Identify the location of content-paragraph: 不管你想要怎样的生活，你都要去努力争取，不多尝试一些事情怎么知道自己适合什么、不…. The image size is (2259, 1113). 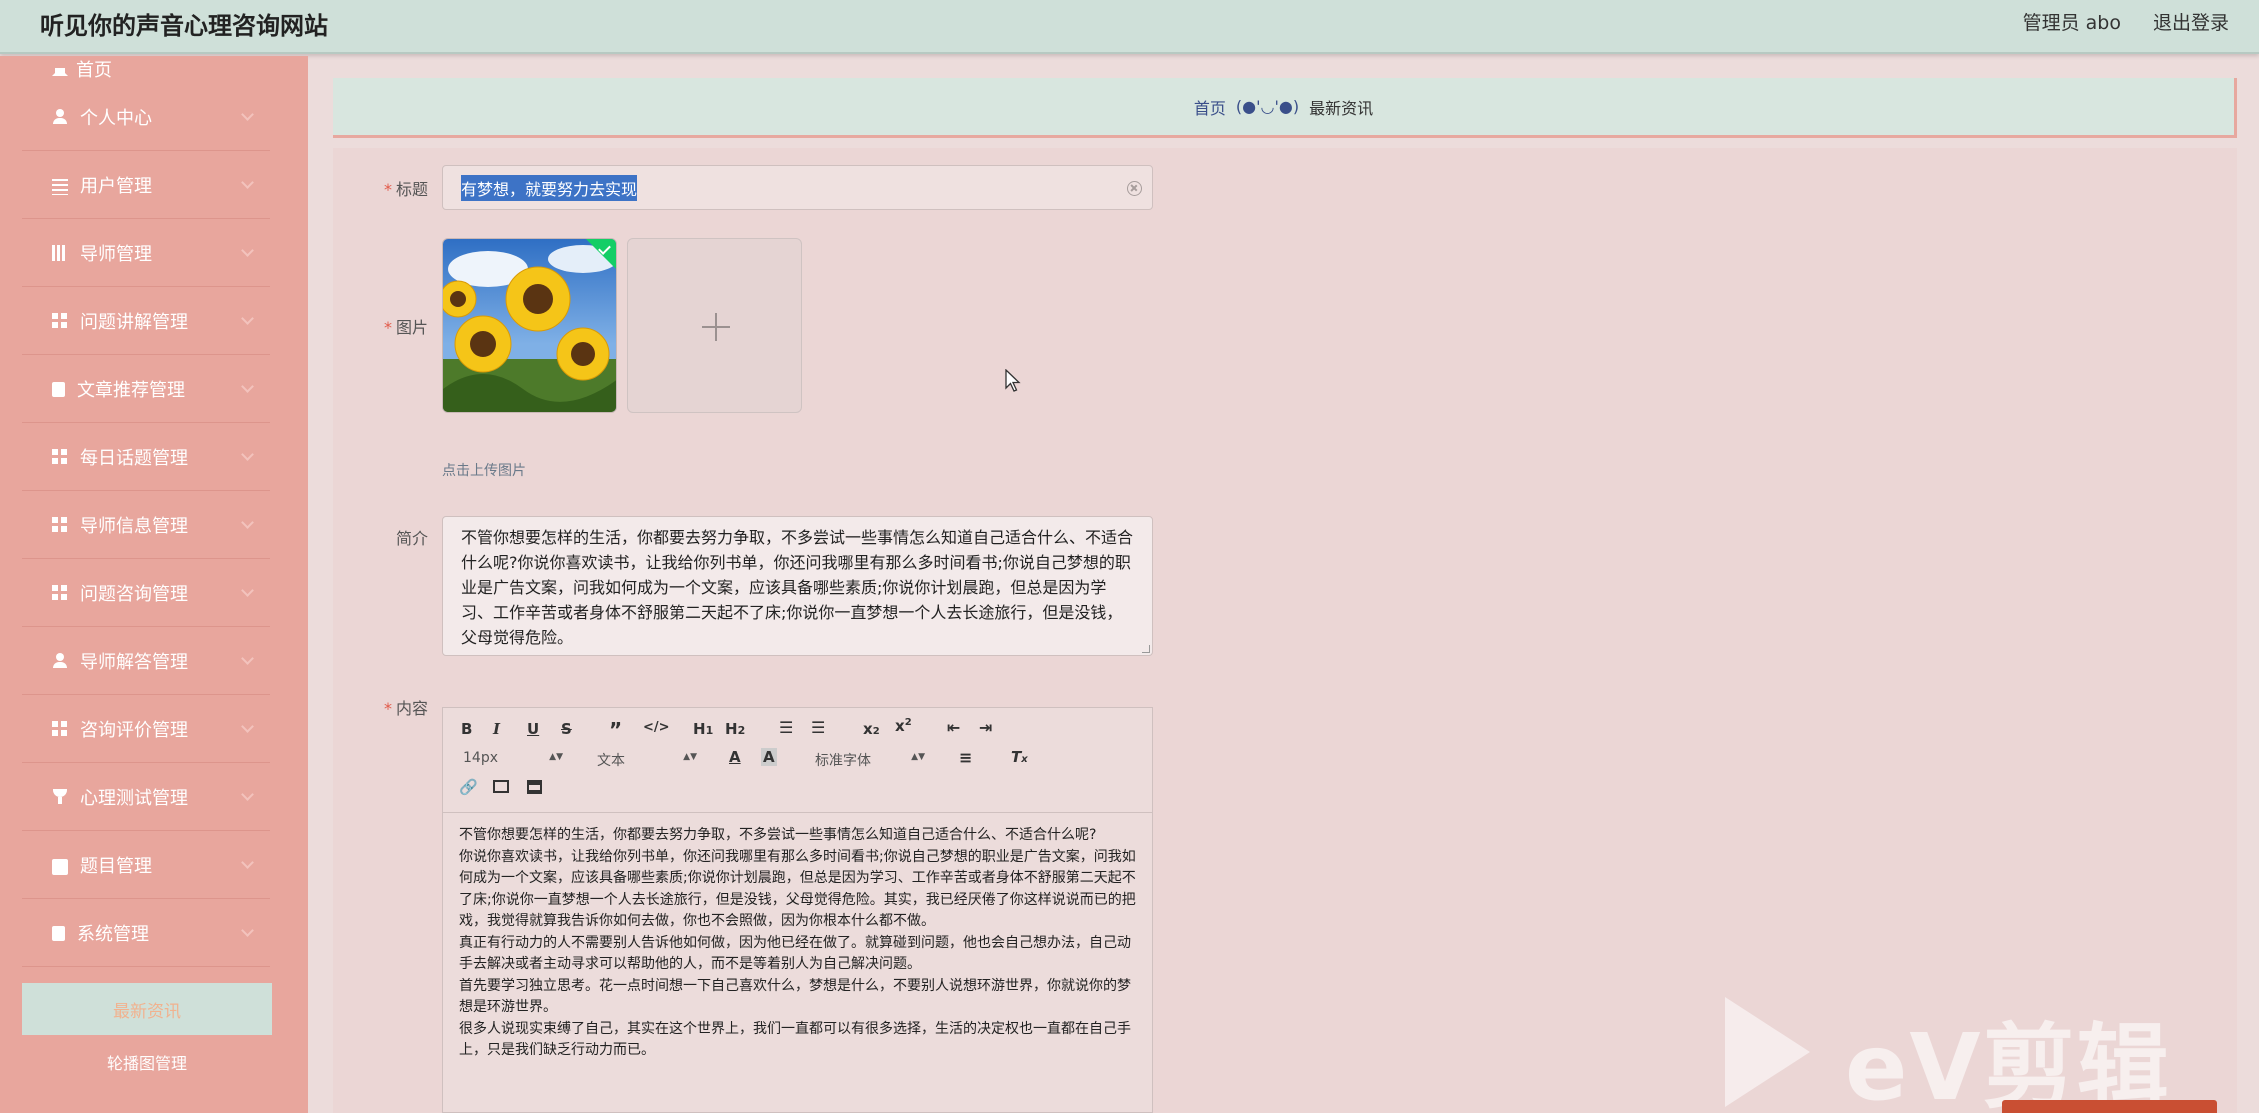
(778, 835).